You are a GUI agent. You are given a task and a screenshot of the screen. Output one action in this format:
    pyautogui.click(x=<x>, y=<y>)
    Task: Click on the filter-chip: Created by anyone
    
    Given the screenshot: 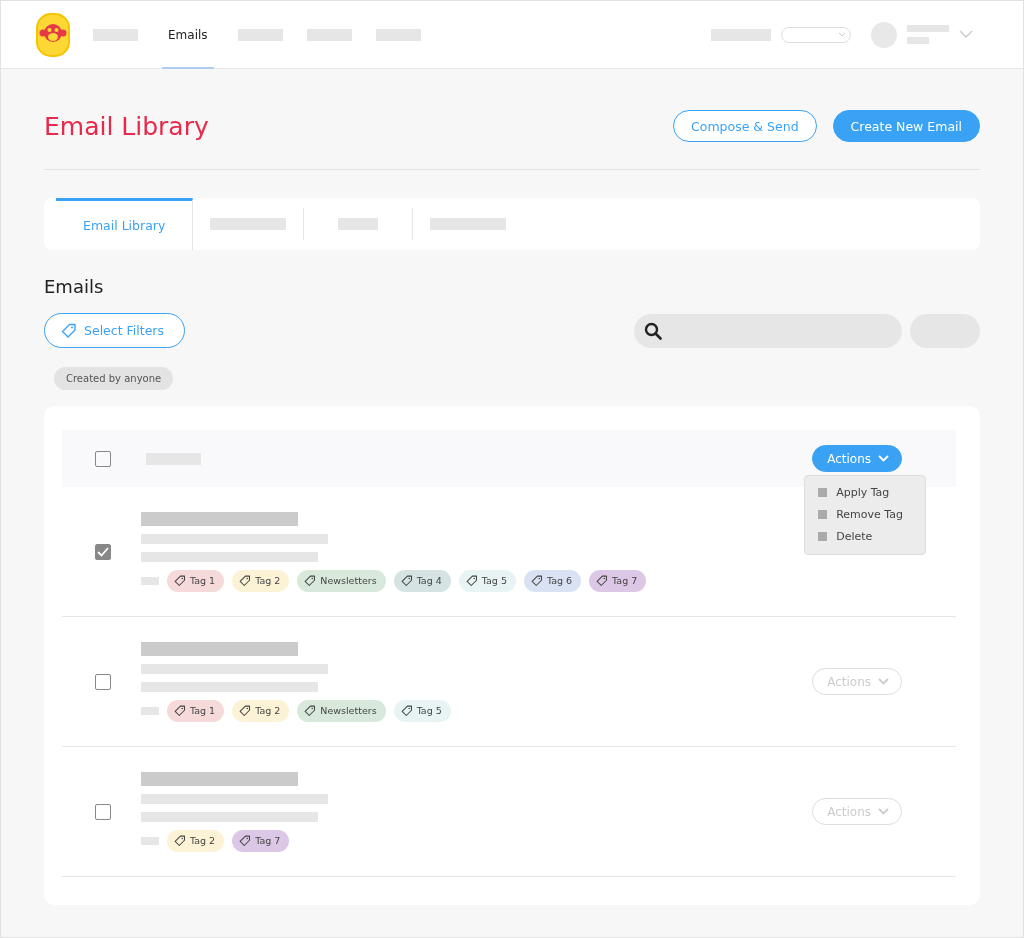 What is the action you would take?
    pyautogui.click(x=114, y=378)
    